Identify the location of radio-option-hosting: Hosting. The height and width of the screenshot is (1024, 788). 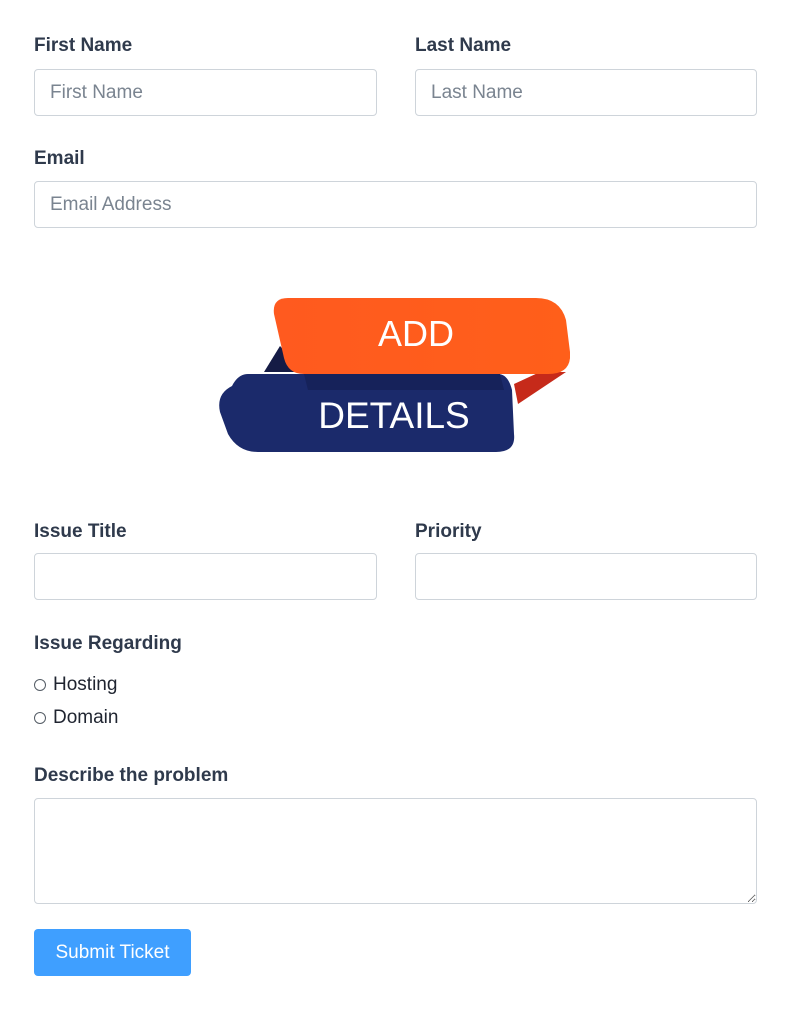
(75, 685).